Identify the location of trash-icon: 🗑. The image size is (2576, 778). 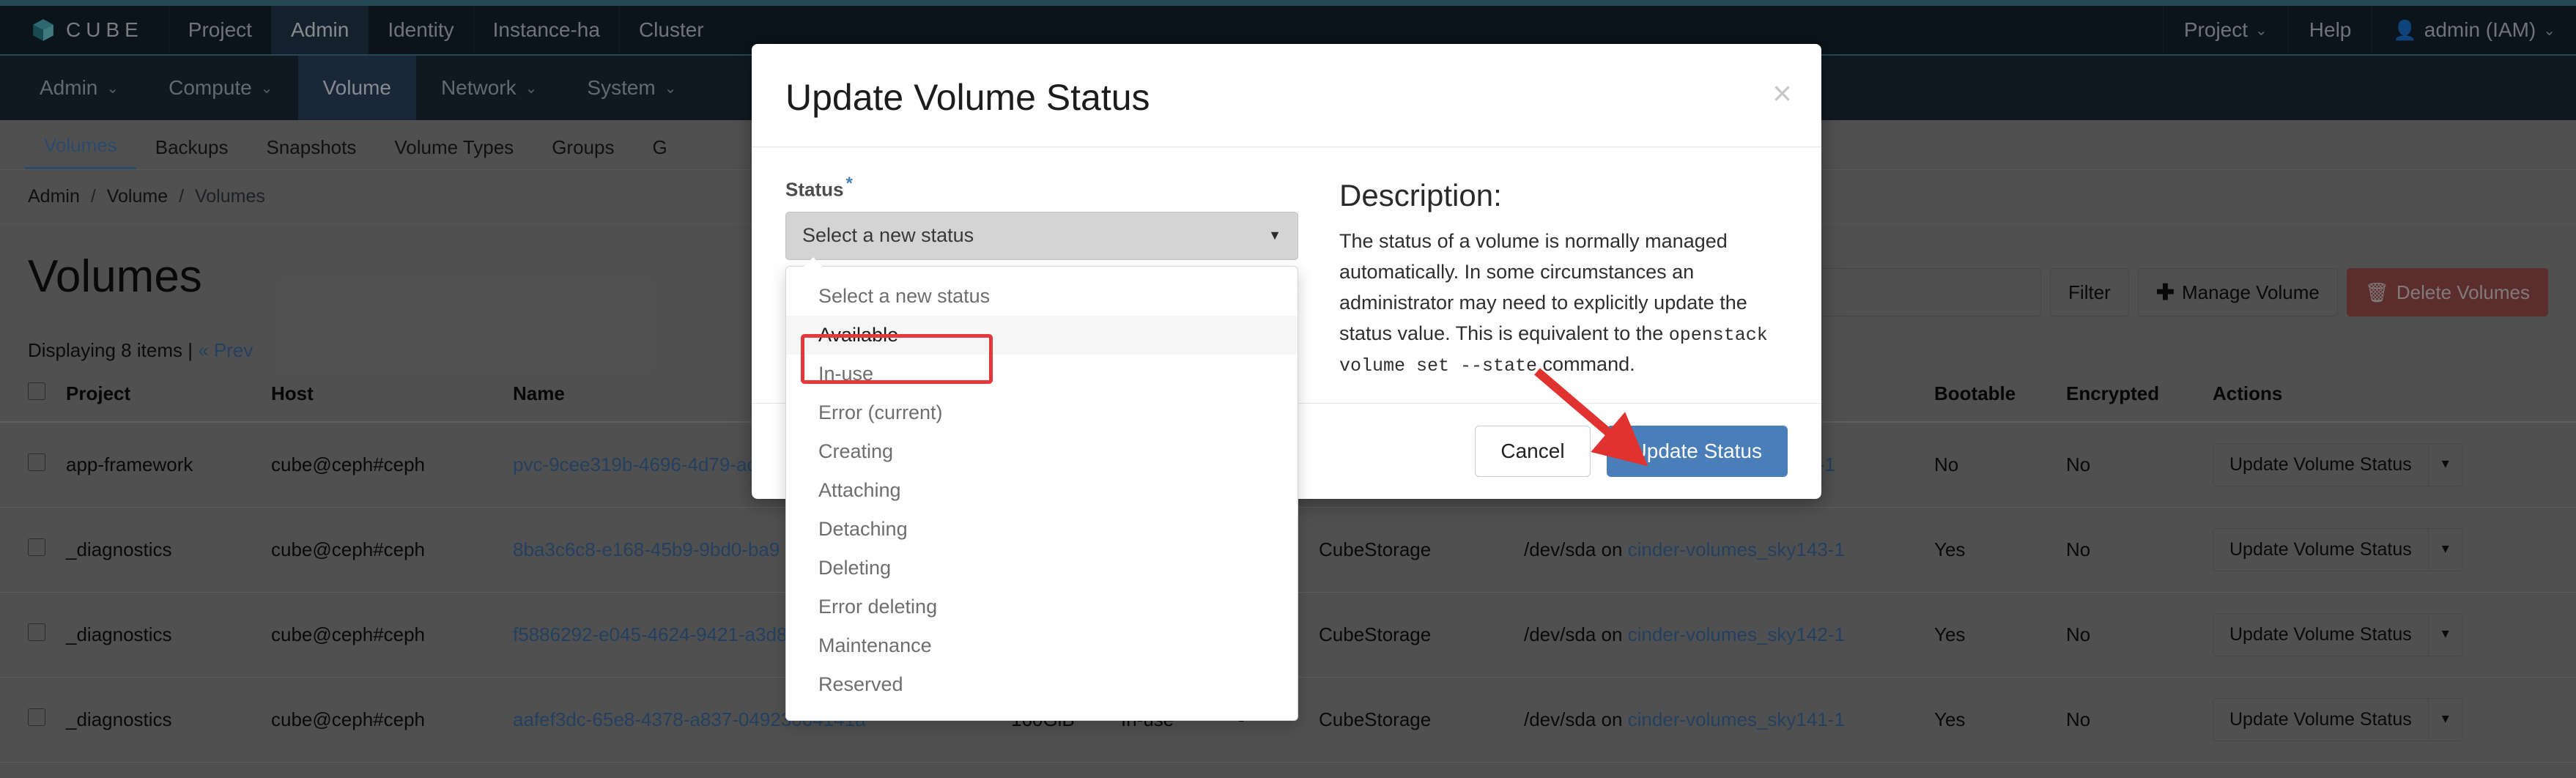
(2376, 292).